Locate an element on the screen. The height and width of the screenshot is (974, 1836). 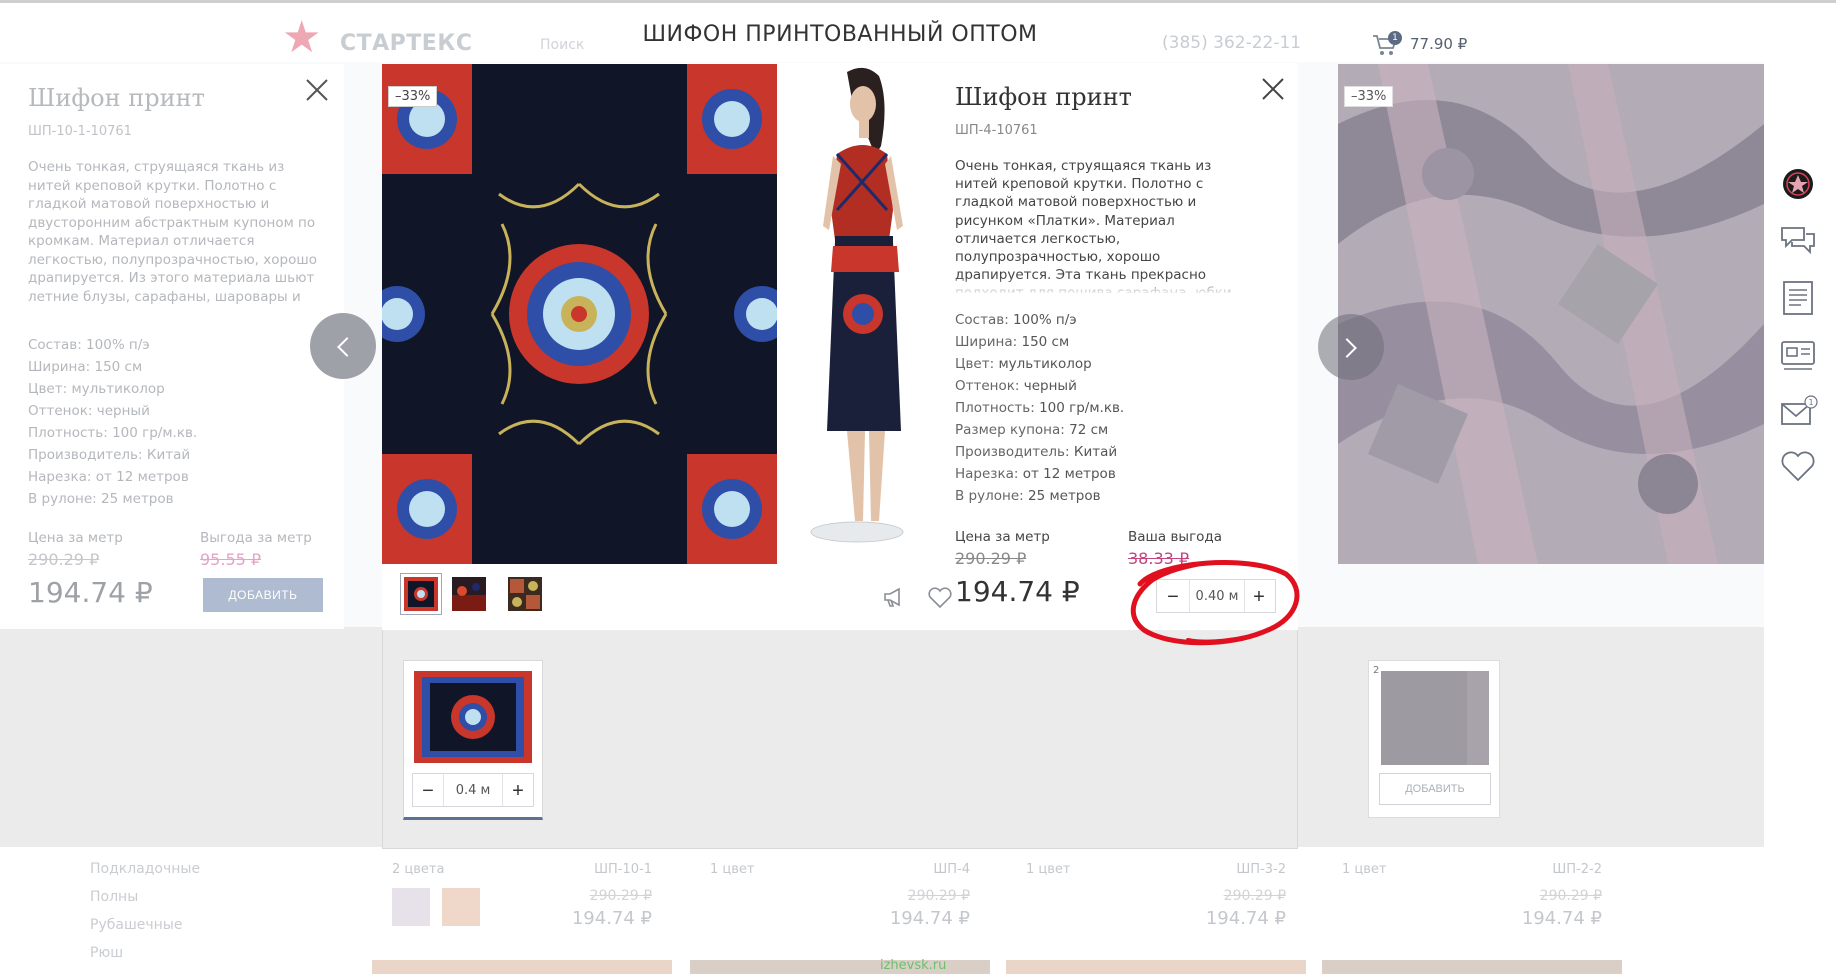
card-colors: 2 цвета is located at coordinates (418, 869).